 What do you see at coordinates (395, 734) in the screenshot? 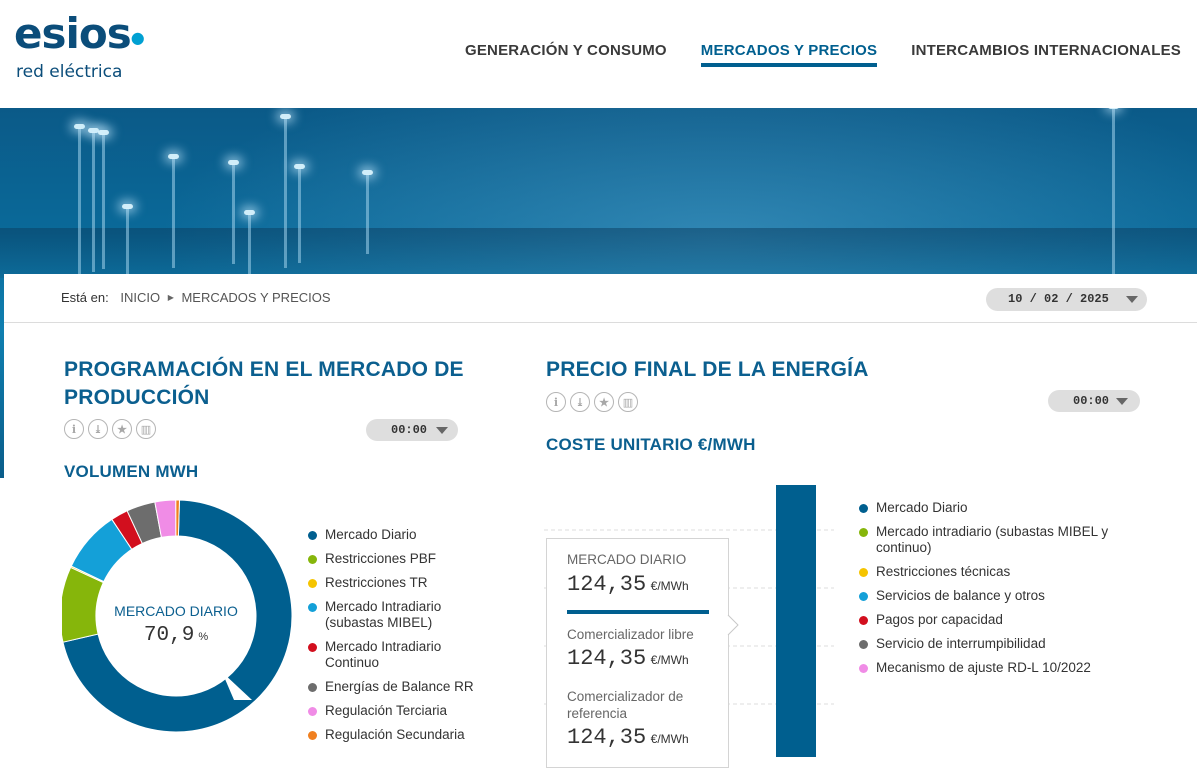
I see `legend-label: Regulación Secundaria` at bounding box center [395, 734].